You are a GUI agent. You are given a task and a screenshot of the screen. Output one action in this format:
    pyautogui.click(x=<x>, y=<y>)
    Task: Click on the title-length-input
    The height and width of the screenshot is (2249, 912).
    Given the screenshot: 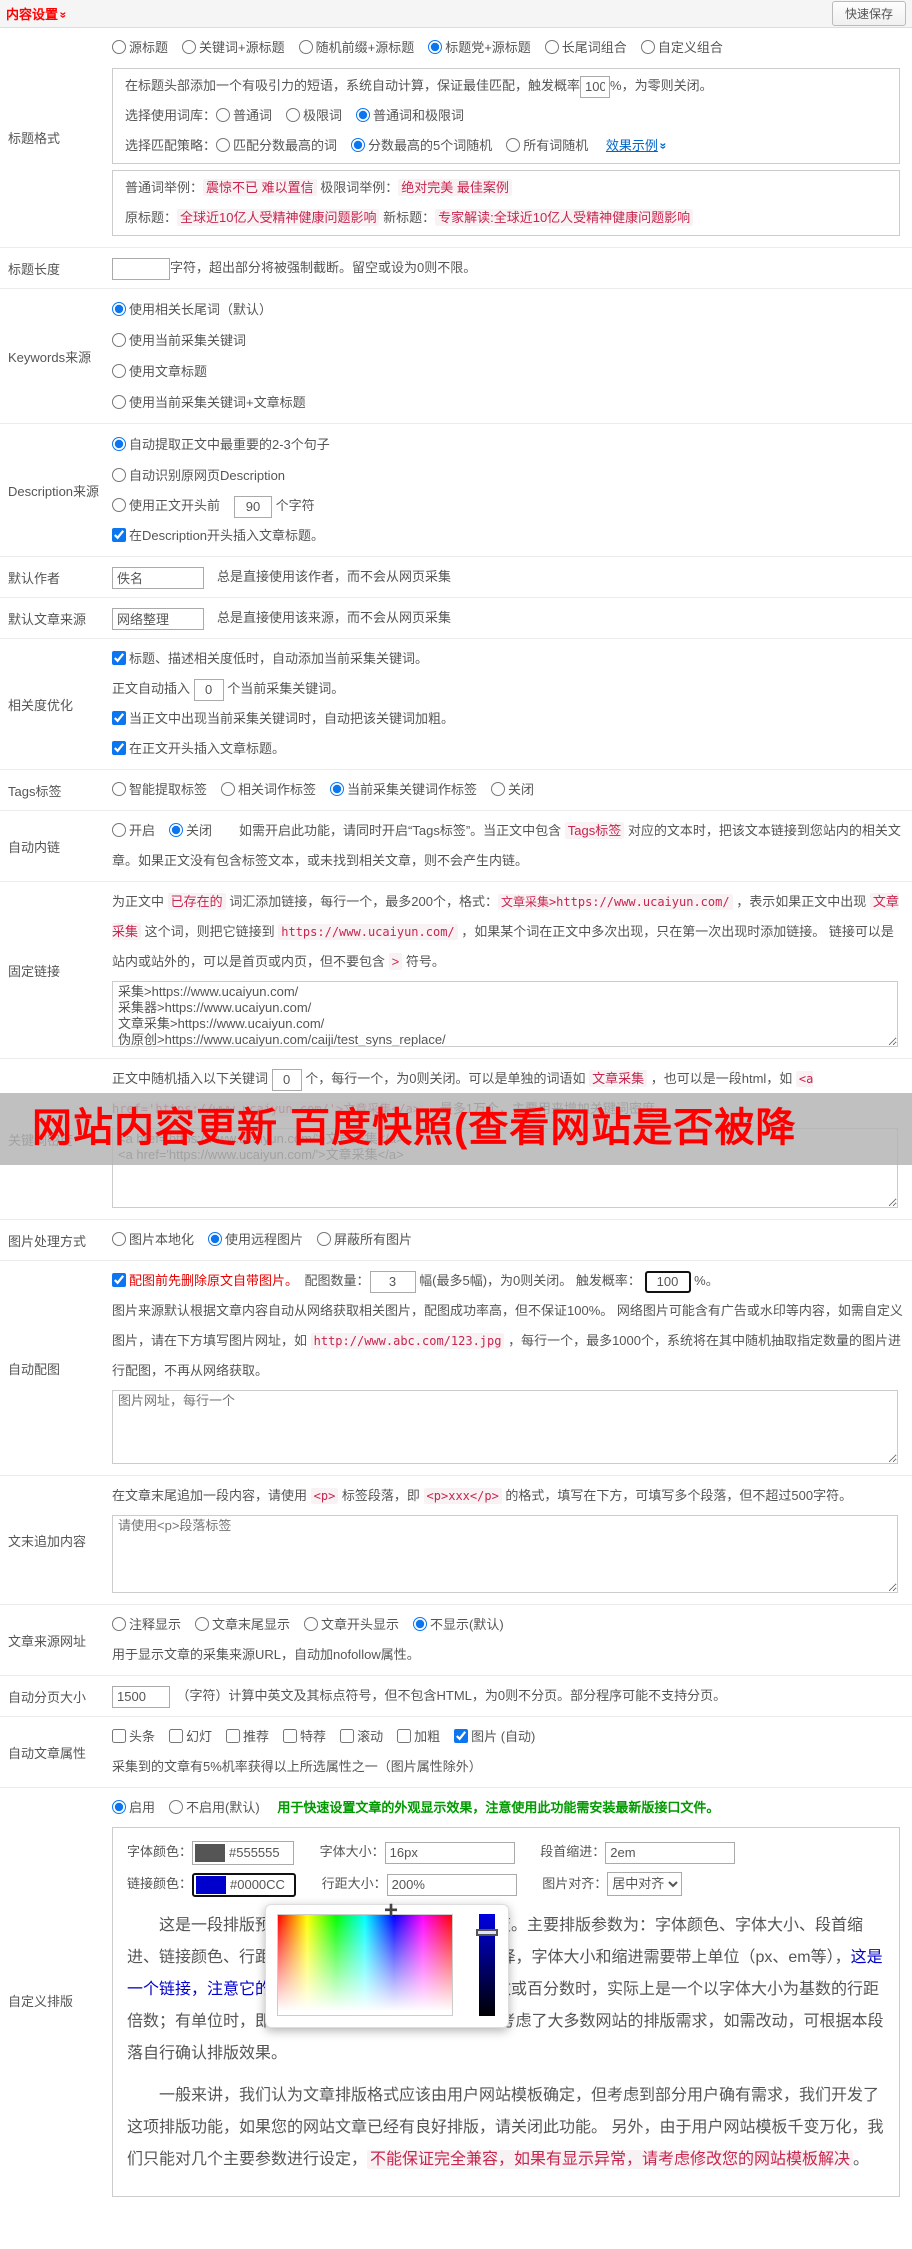 What is the action you would take?
    pyautogui.click(x=141, y=268)
    